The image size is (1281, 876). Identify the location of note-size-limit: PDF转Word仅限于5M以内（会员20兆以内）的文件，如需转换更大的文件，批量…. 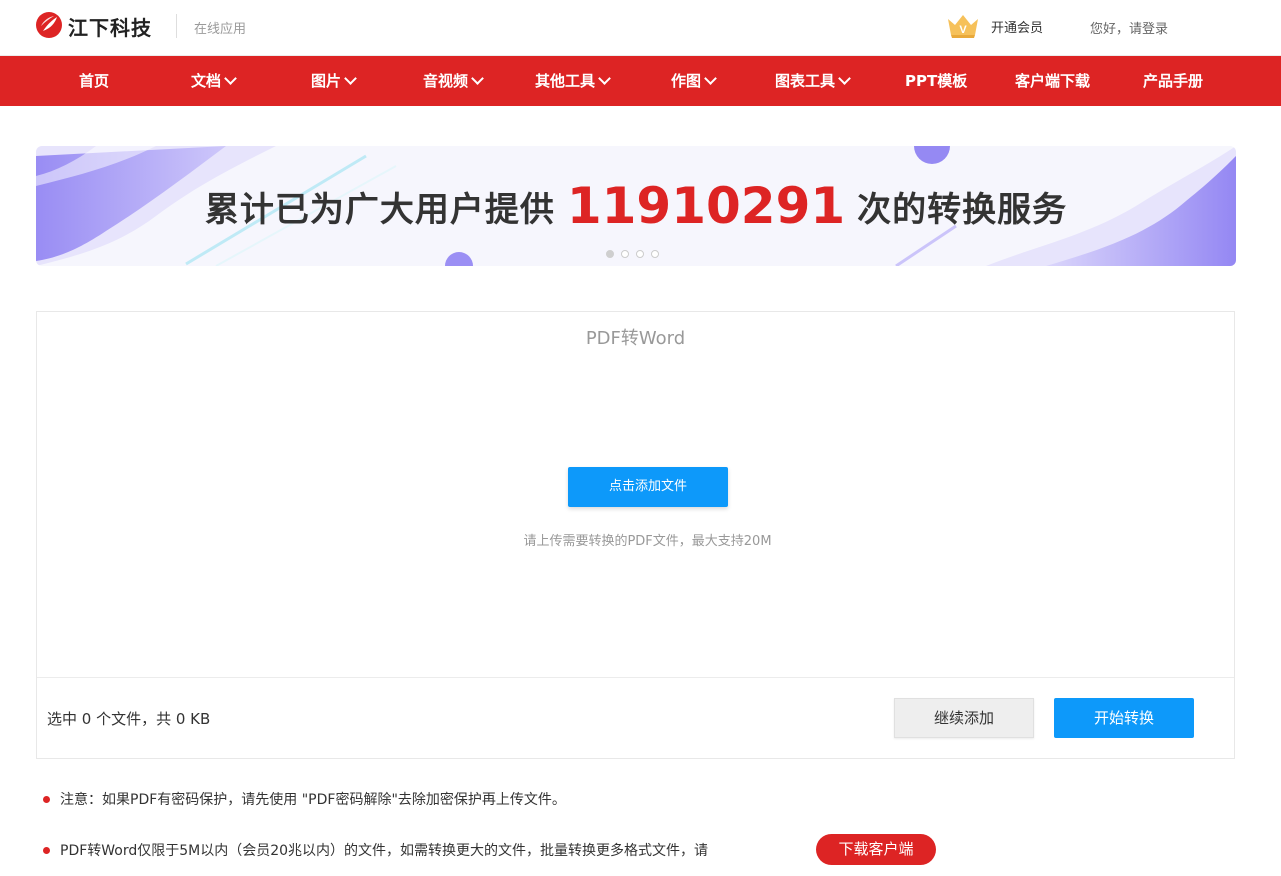
(375, 850).